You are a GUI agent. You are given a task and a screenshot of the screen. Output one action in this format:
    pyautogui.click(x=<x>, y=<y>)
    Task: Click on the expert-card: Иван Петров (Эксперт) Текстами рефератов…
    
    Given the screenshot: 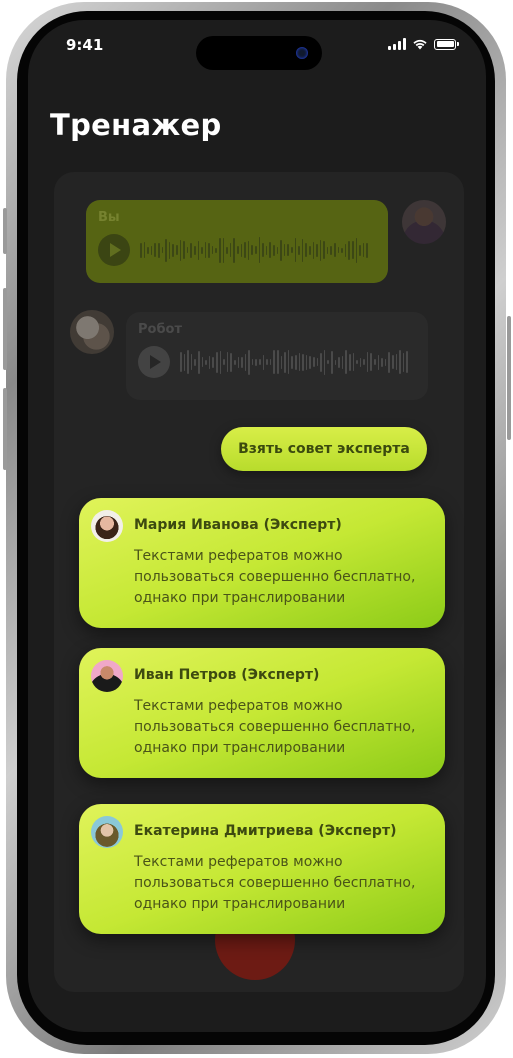 What is the action you would take?
    pyautogui.click(x=262, y=713)
    